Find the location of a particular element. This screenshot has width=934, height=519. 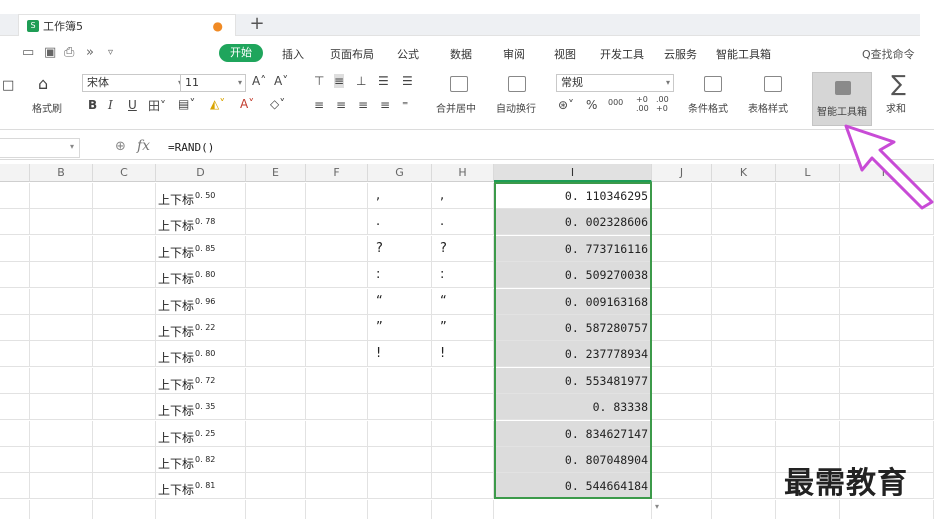

column-header-e: E is located at coordinates (276, 173).